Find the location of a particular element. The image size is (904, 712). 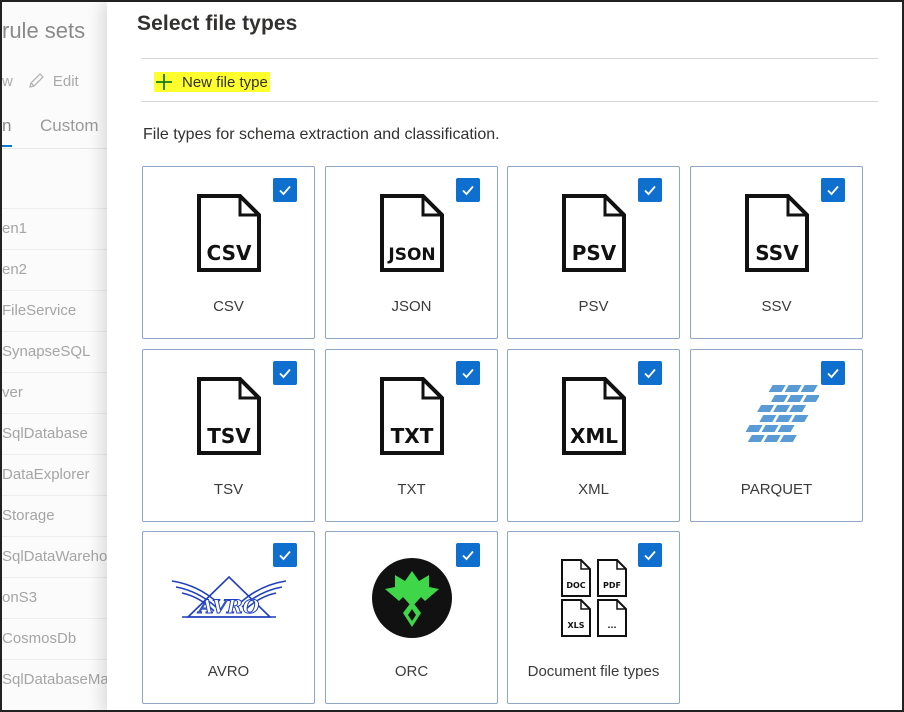

file-type-label: PARQUET is located at coordinates (776, 489).